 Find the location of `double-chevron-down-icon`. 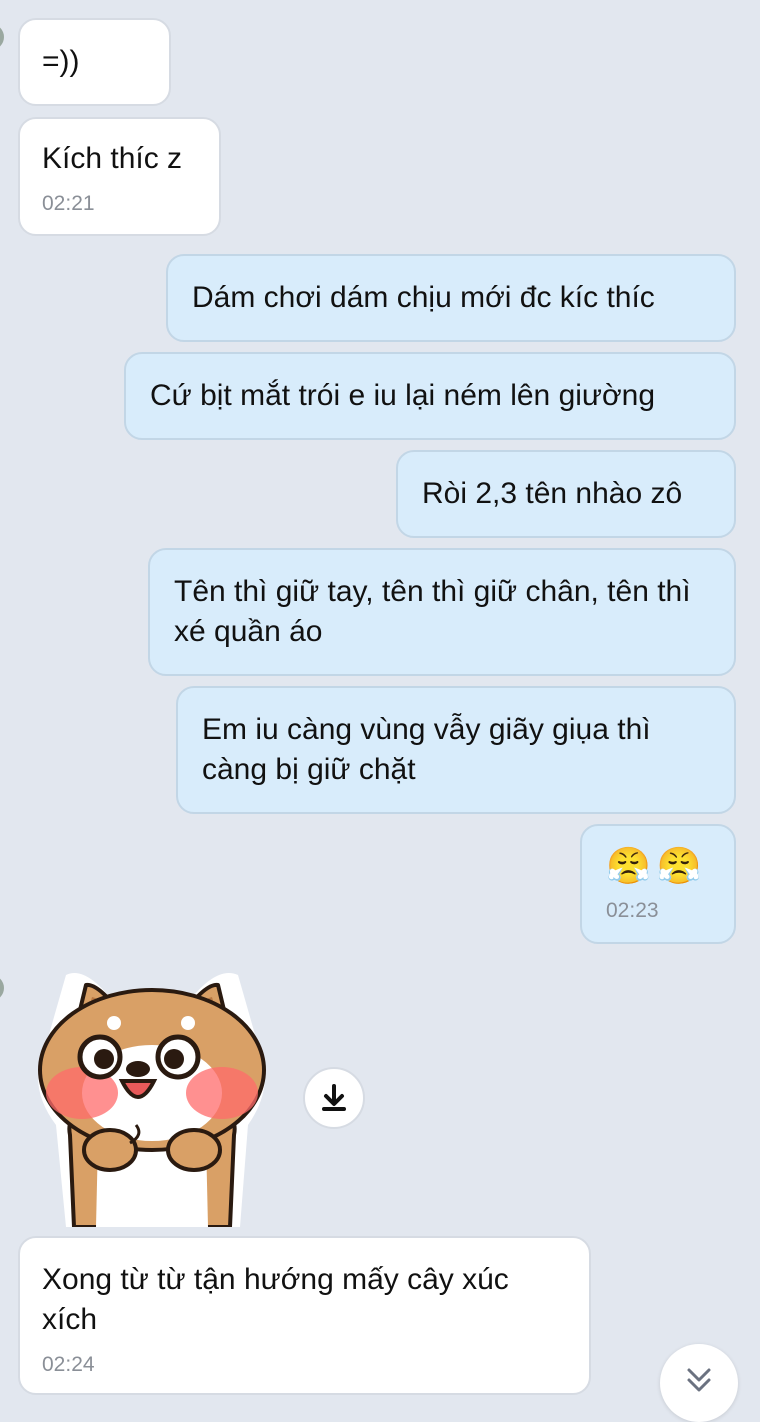

double-chevron-down-icon is located at coordinates (699, 1380).